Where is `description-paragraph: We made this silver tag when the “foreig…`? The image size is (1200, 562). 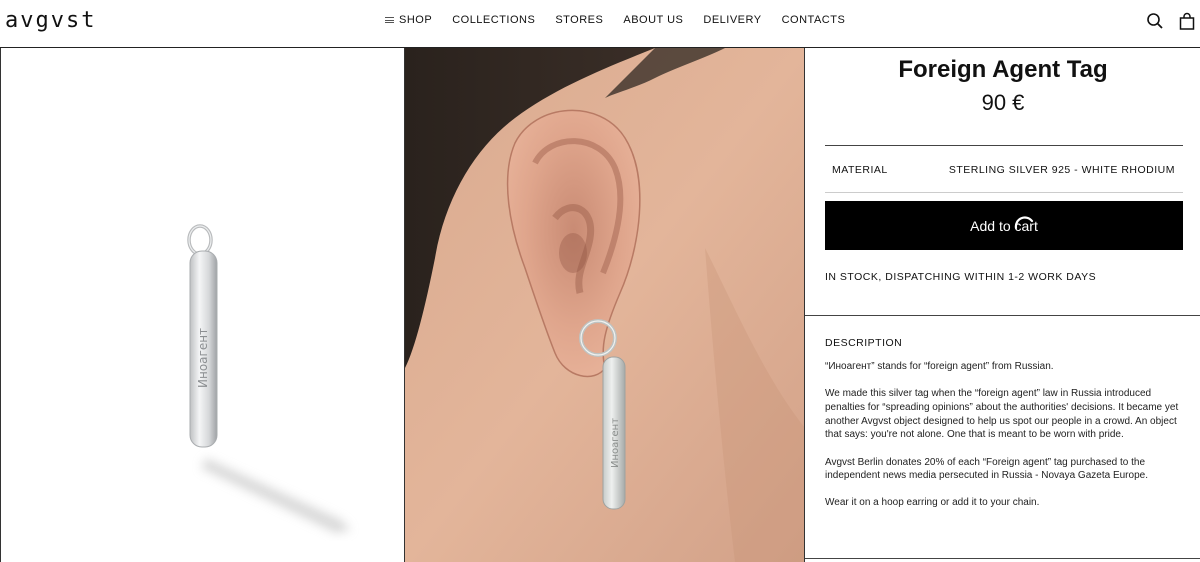 description-paragraph: We made this silver tag when the “foreig… is located at coordinates (1002, 414).